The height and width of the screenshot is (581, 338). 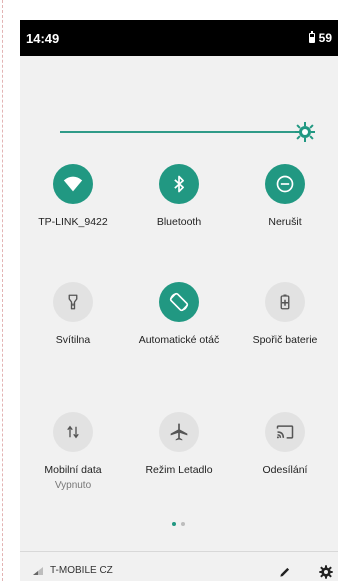 I want to click on brightness-slider, so click(x=187, y=132).